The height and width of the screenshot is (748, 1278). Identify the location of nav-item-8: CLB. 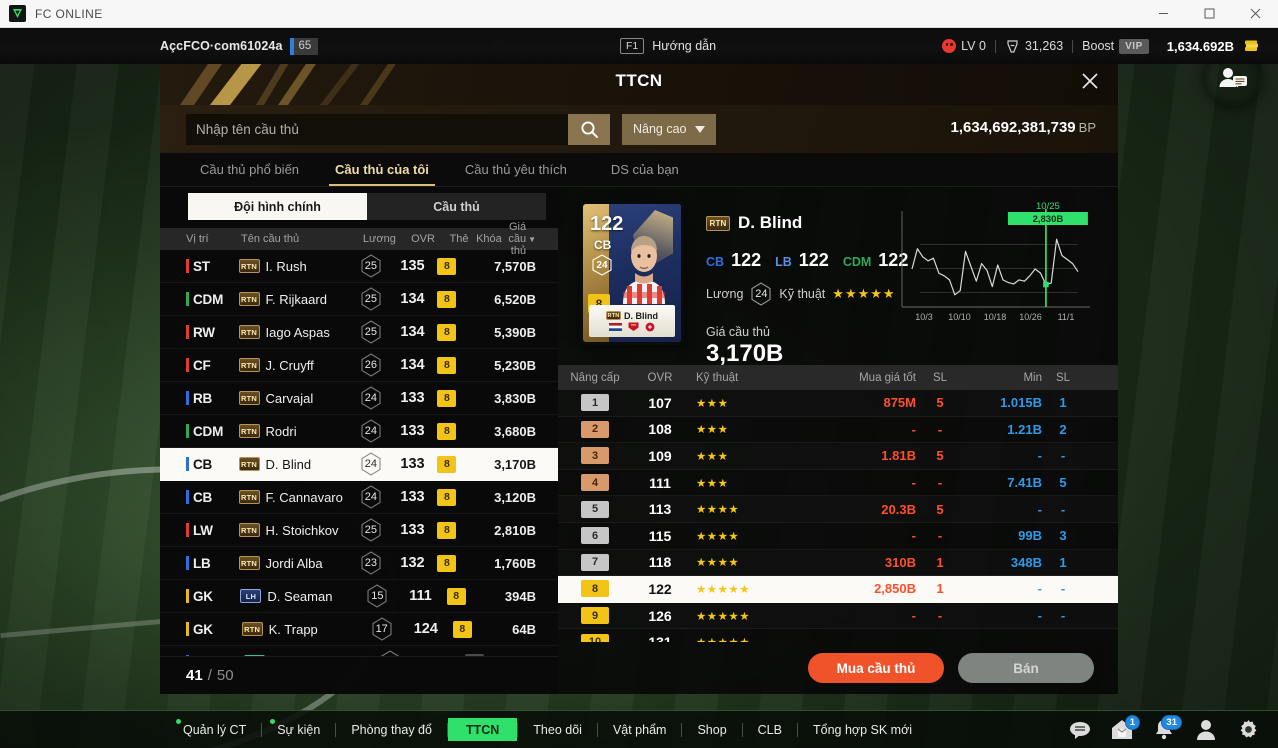
(770, 729).